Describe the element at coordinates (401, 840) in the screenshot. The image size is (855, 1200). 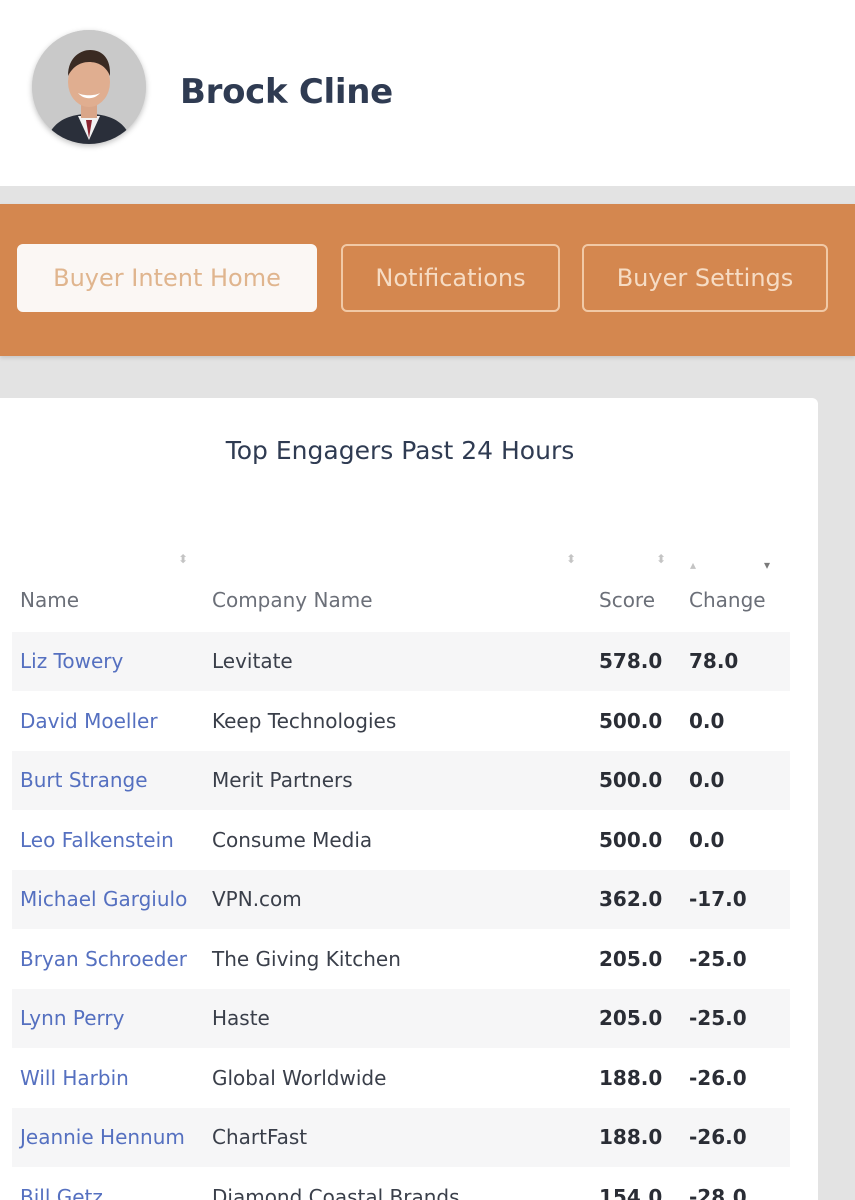
I see `table-row: Leo Falkenstein Consume Media 500.0 0.0` at that location.